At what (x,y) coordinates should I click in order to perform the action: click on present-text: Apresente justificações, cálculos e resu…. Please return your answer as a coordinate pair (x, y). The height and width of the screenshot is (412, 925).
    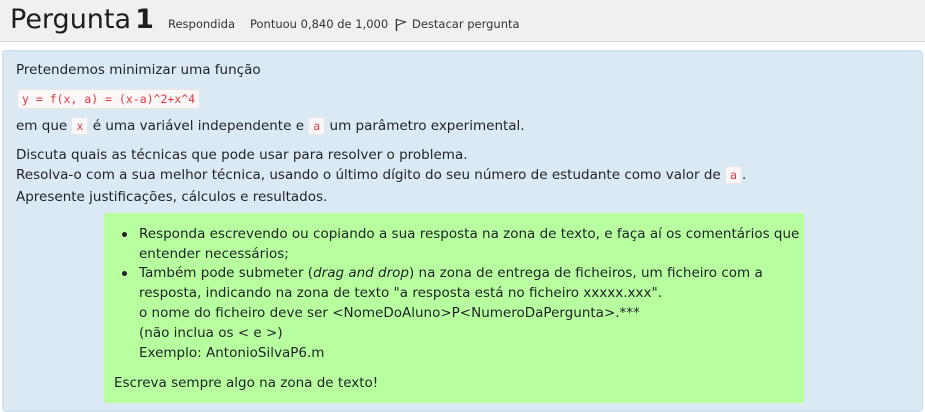
    Looking at the image, I should click on (172, 197).